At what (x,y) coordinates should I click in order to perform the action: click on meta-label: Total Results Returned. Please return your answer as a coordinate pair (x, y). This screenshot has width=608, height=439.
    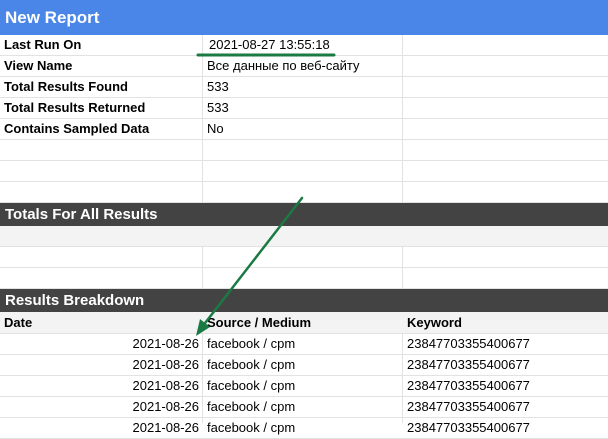
    Looking at the image, I should click on (101, 108).